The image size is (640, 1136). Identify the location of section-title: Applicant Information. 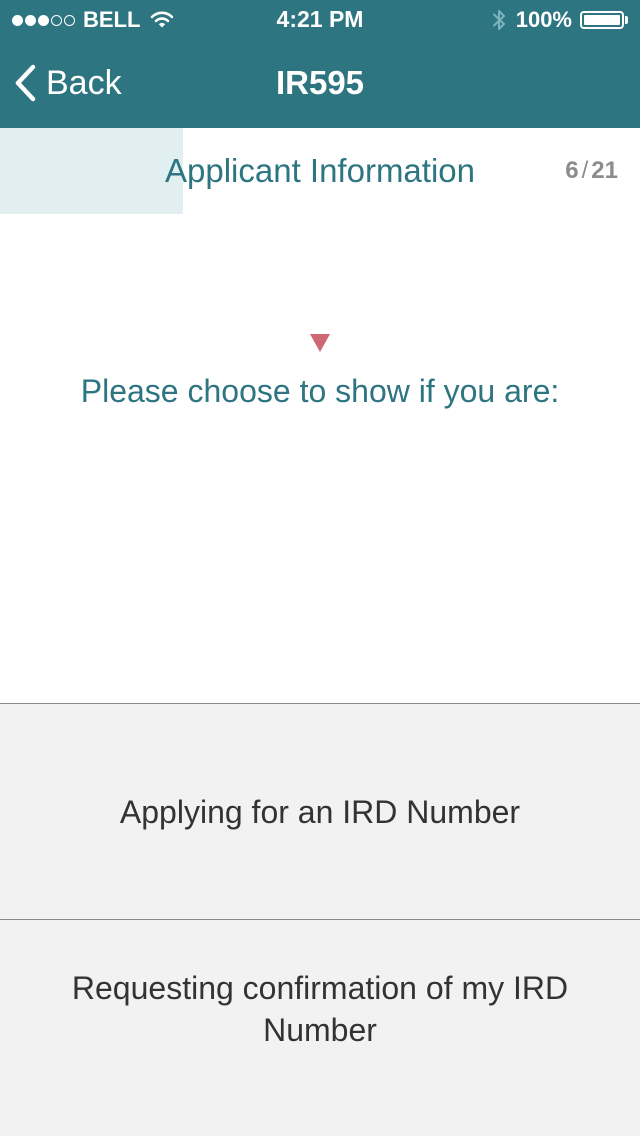
(319, 170).